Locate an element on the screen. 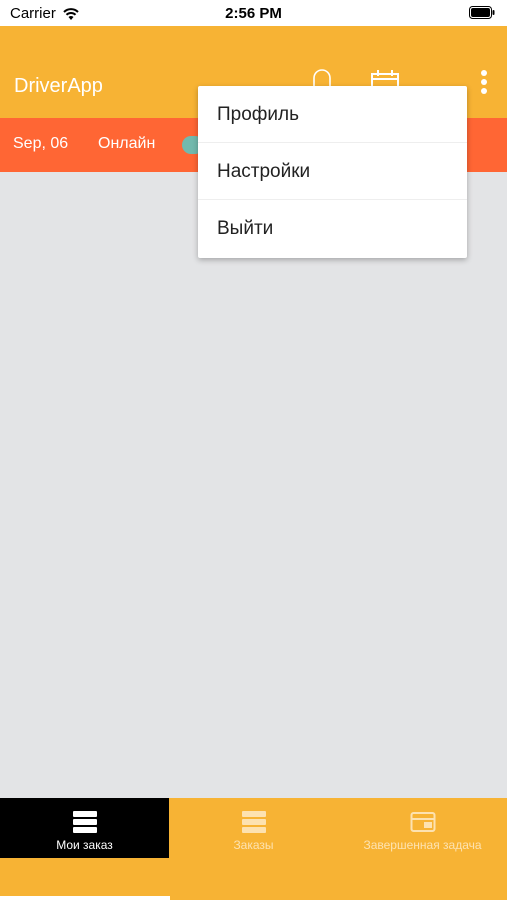  status-time: 2:56 PM is located at coordinates (253, 13).